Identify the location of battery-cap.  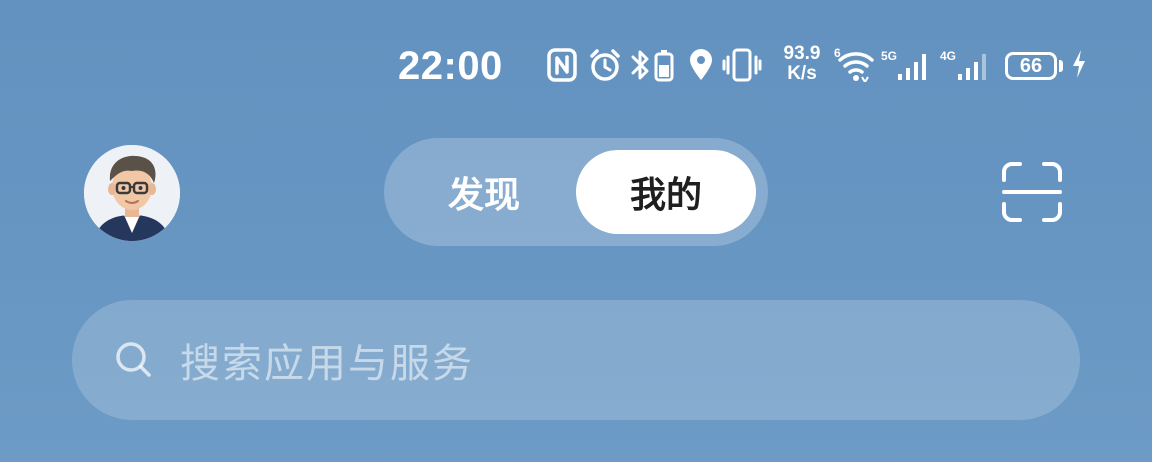
(1061, 66).